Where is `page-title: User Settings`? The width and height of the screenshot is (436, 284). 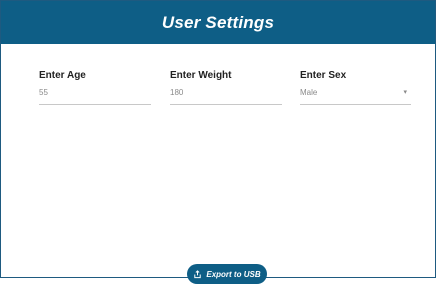
page-title: User Settings is located at coordinates (218, 22).